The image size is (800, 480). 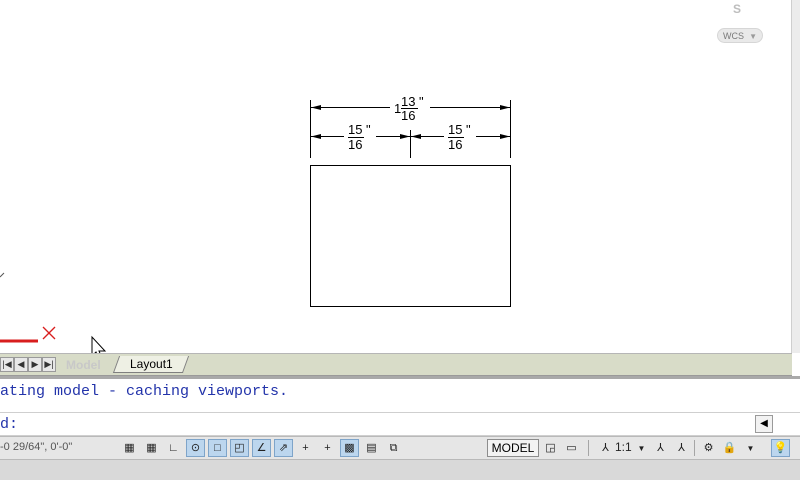 I want to click on command-history-line: ating model - caching viewports., so click(x=144, y=391).